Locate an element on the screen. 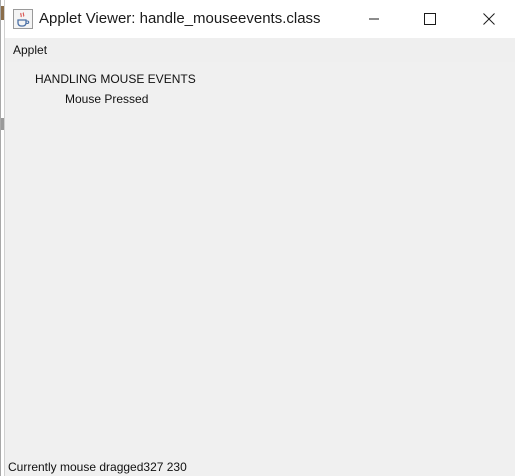 This screenshot has height=476, width=515. menu-applet: Applet is located at coordinates (30, 50).